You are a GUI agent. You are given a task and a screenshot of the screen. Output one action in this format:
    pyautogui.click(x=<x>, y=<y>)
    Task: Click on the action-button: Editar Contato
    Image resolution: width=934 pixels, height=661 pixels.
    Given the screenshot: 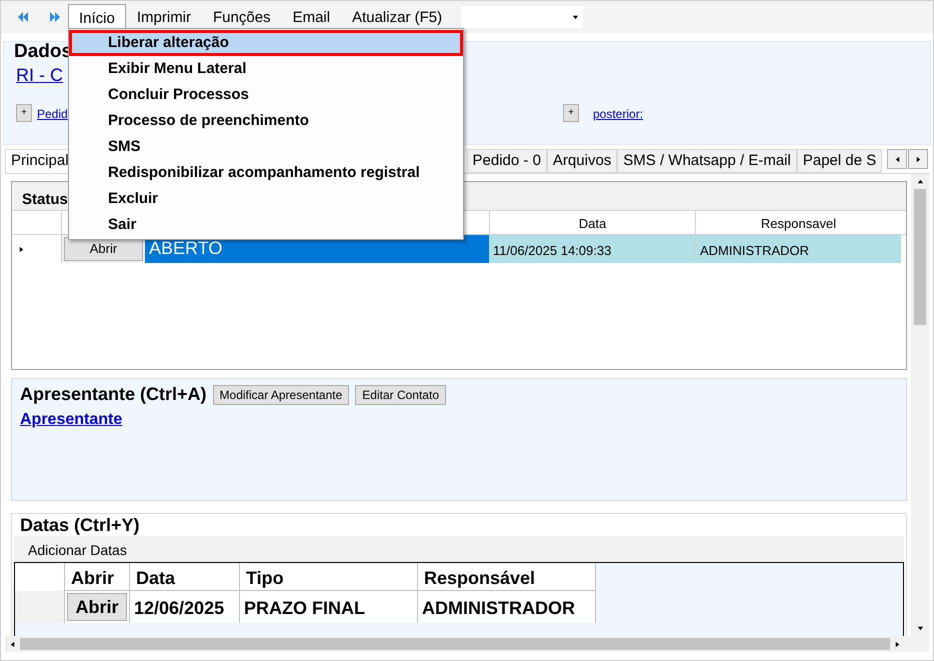 What is the action you would take?
    pyautogui.click(x=400, y=394)
    